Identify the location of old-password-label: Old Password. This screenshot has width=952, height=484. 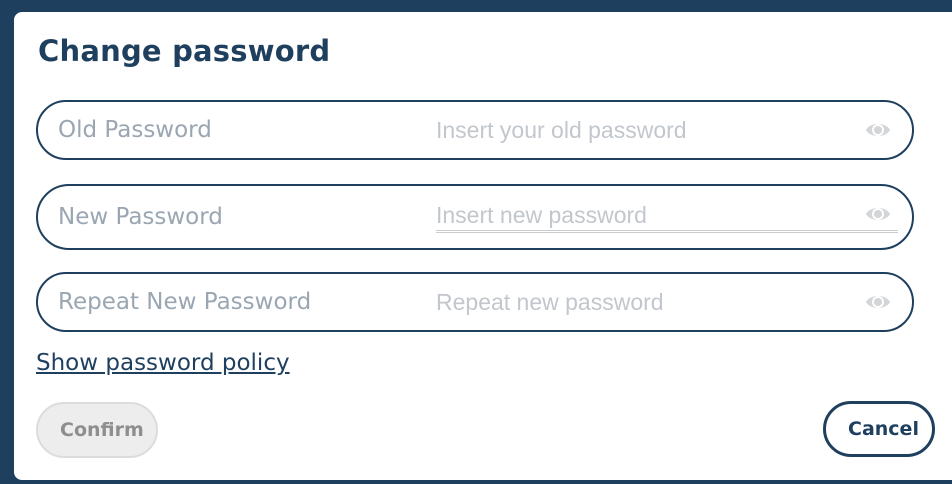
(135, 130).